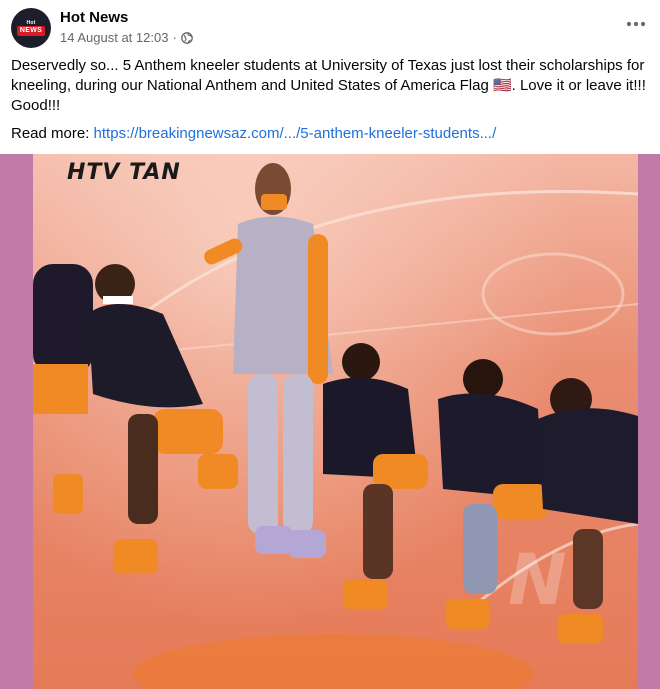 The width and height of the screenshot is (660, 689). I want to click on globe-icon, so click(186, 37).